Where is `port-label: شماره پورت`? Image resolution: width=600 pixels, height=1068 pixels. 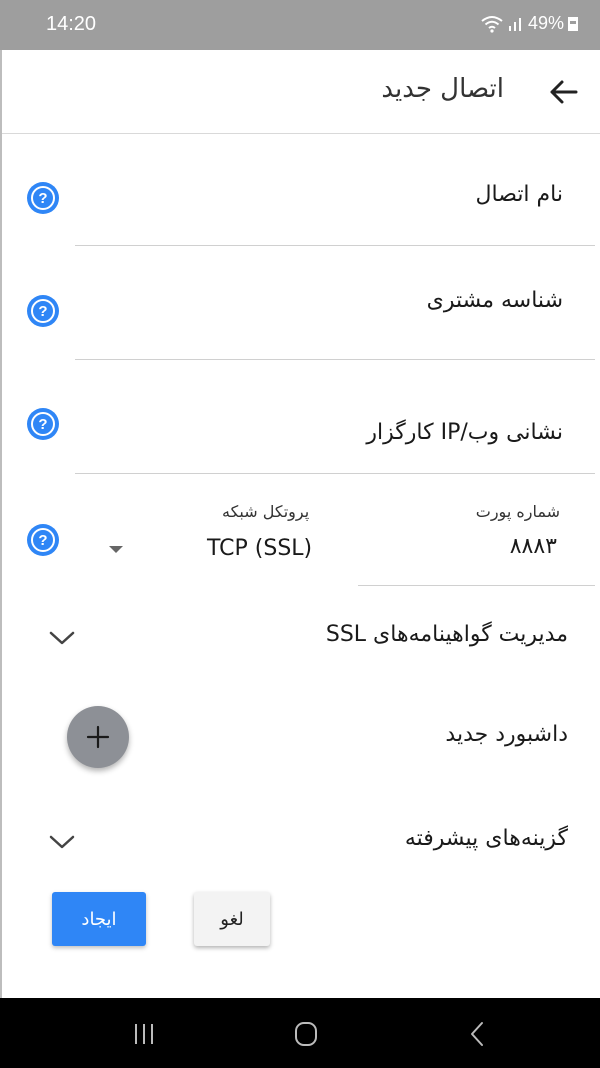 port-label: شماره پورت is located at coordinates (517, 511).